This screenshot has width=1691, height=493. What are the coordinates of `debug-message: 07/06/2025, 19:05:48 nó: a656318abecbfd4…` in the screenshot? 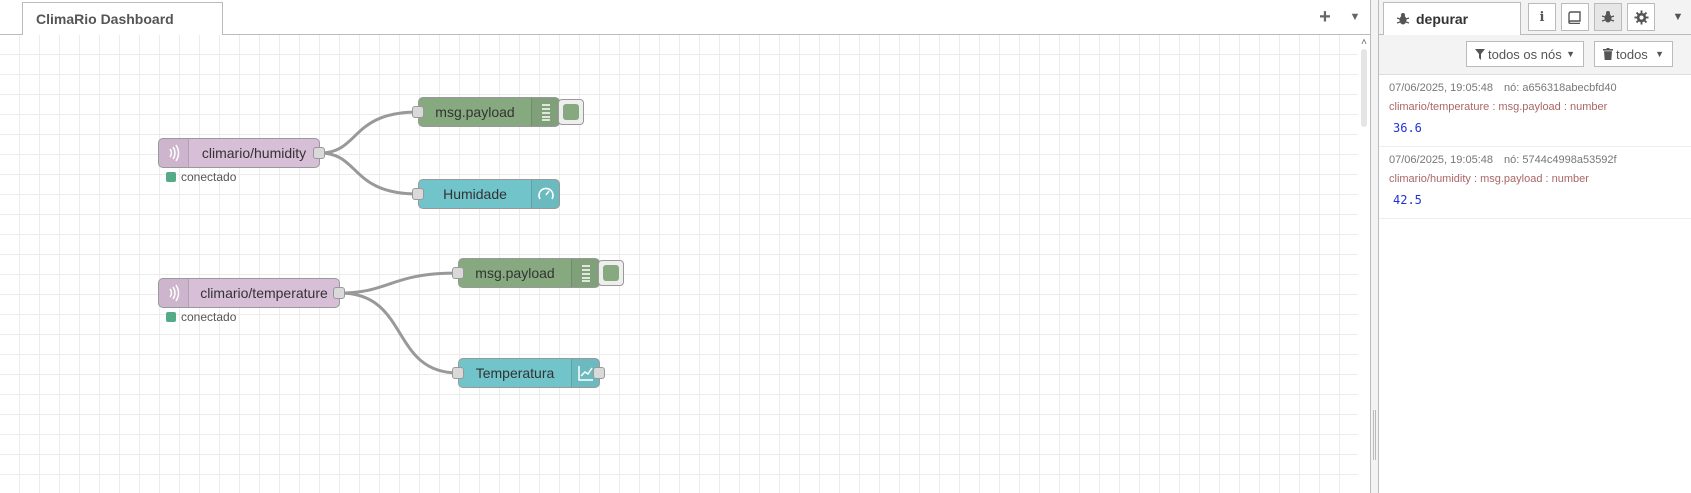 It's located at (1535, 111).